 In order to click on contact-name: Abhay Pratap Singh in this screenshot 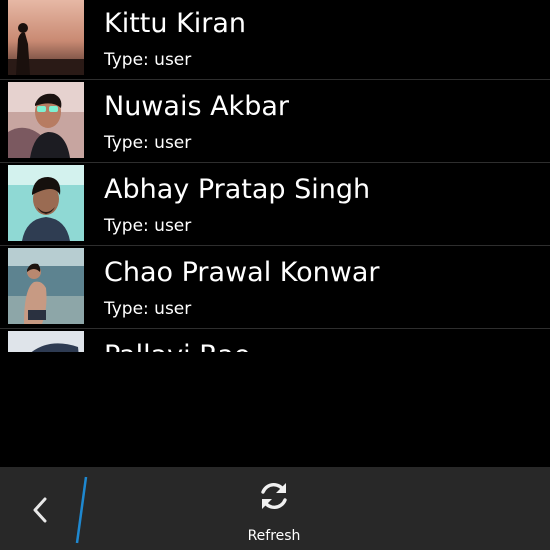, I will do `click(237, 189)`.